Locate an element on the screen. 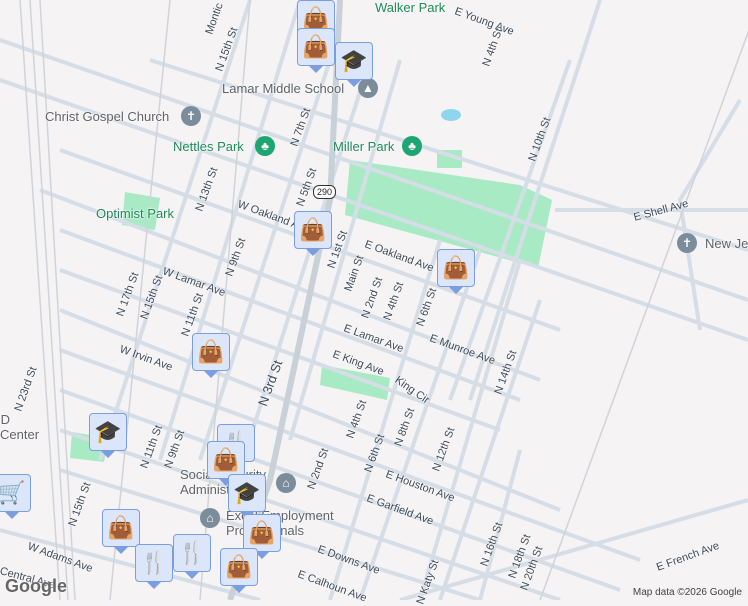  map-attribution: Map data ©2026 Google is located at coordinates (687, 592).